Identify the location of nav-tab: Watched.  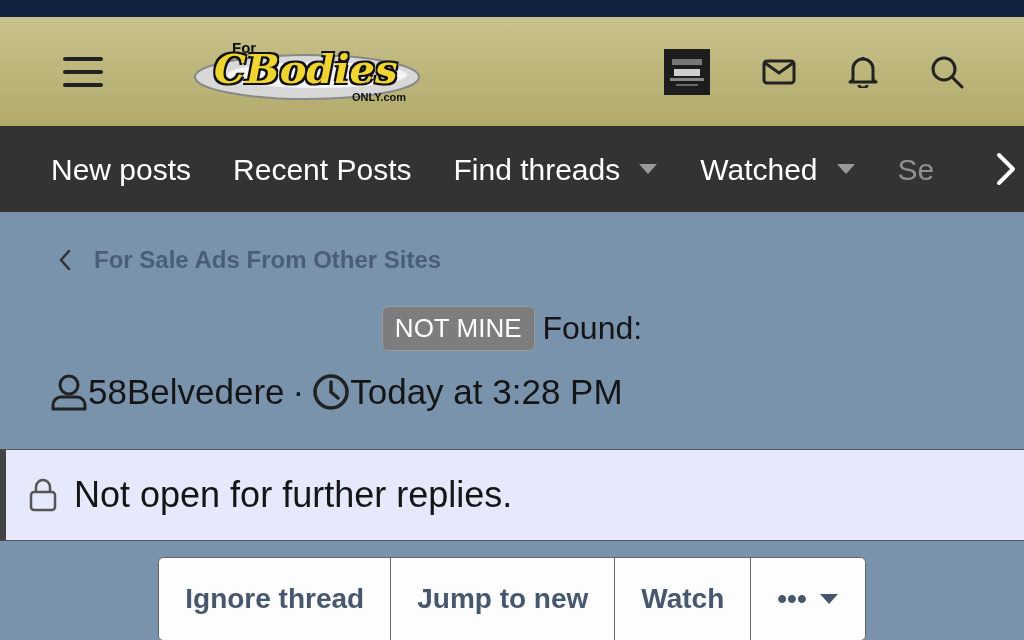
(778, 169).